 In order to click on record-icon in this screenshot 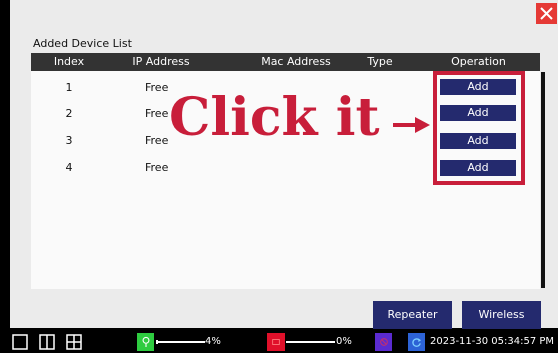, I will do `click(276, 342)`.